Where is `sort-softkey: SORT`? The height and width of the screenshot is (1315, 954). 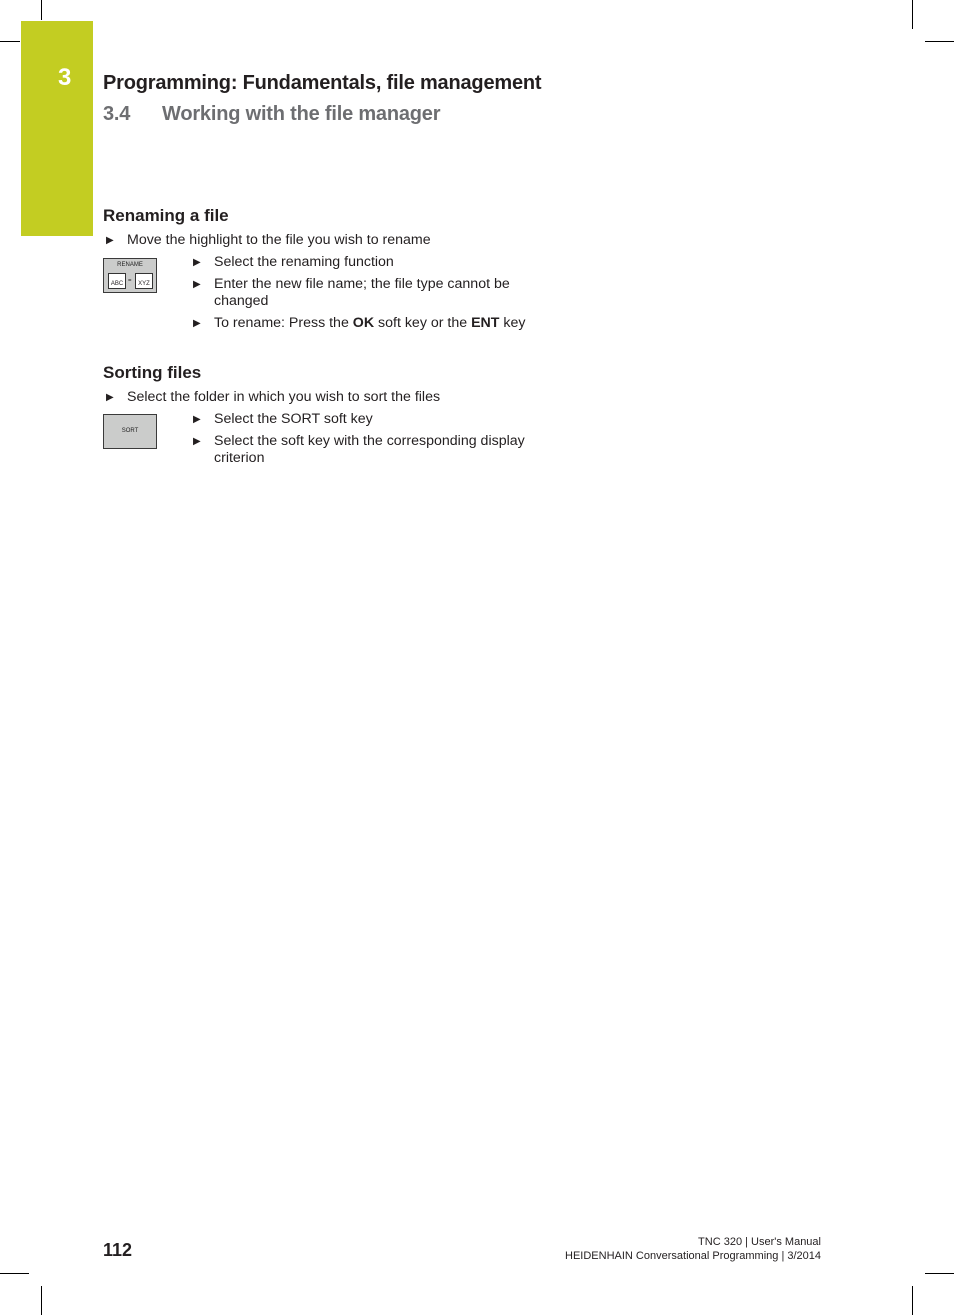 sort-softkey: SORT is located at coordinates (130, 431).